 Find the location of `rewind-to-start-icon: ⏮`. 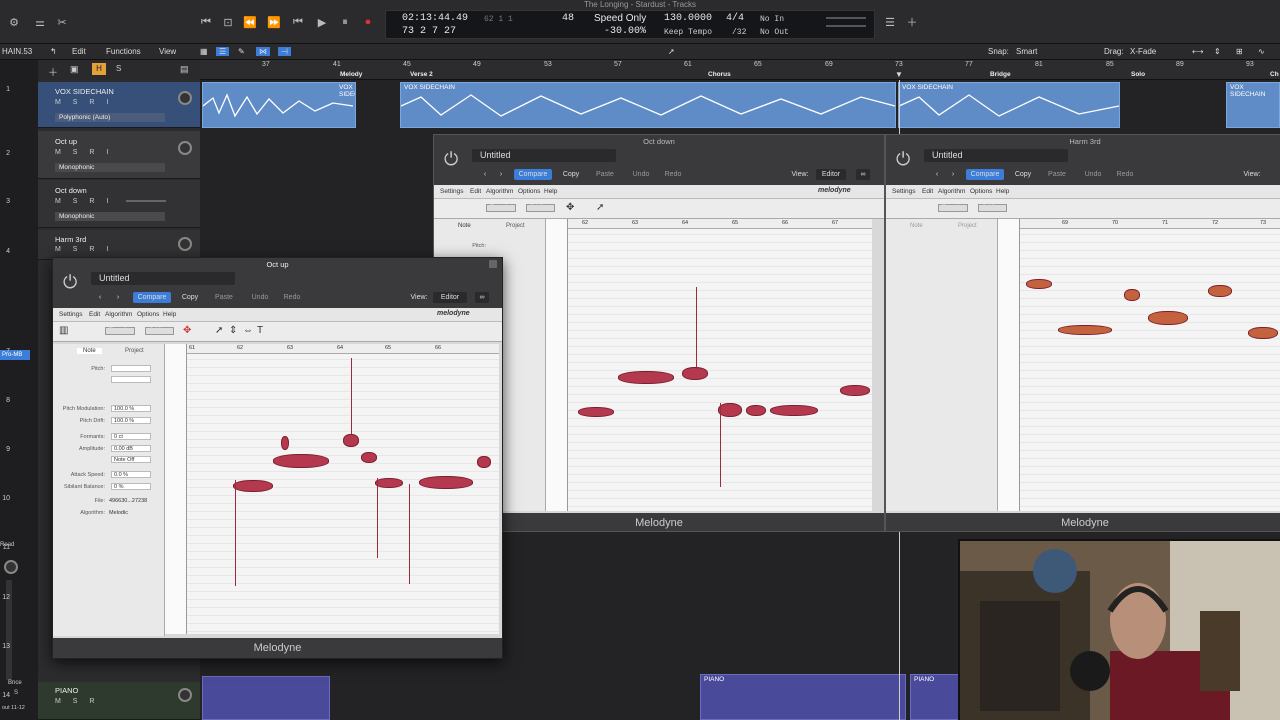

rewind-to-start-icon: ⏮ is located at coordinates (206, 22).